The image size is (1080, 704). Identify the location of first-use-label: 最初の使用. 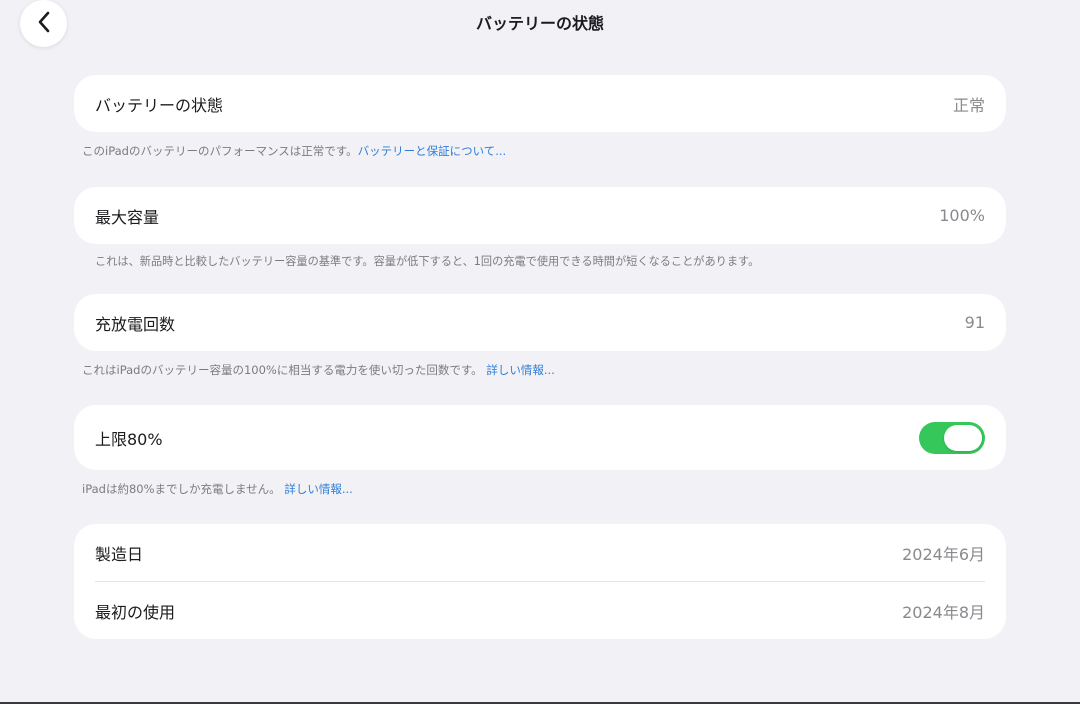
(135, 612).